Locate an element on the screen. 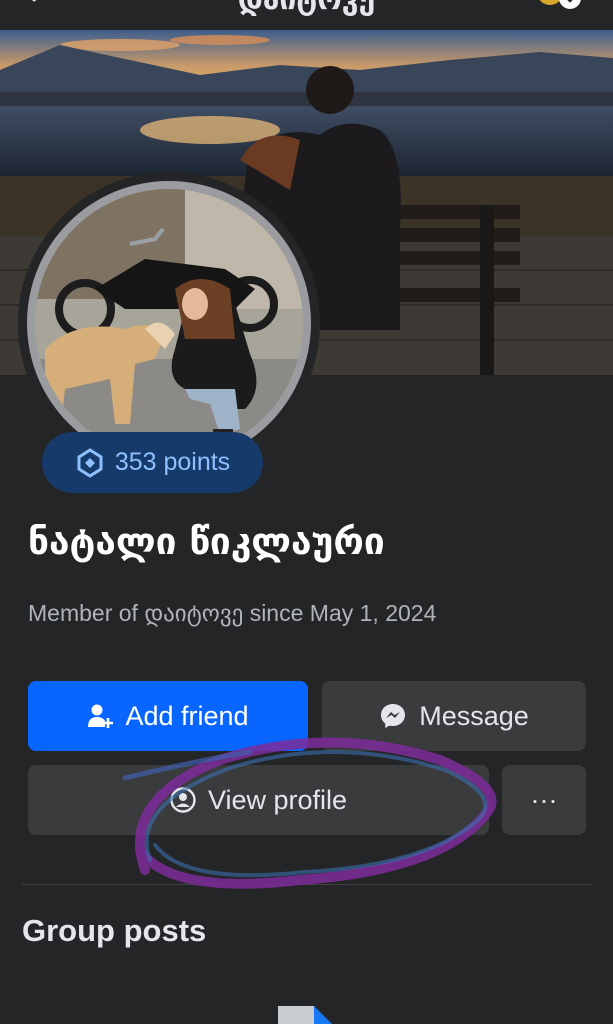 The height and width of the screenshot is (1024, 613). profile-name: ნატალი წიკლაური is located at coordinates (206, 541).